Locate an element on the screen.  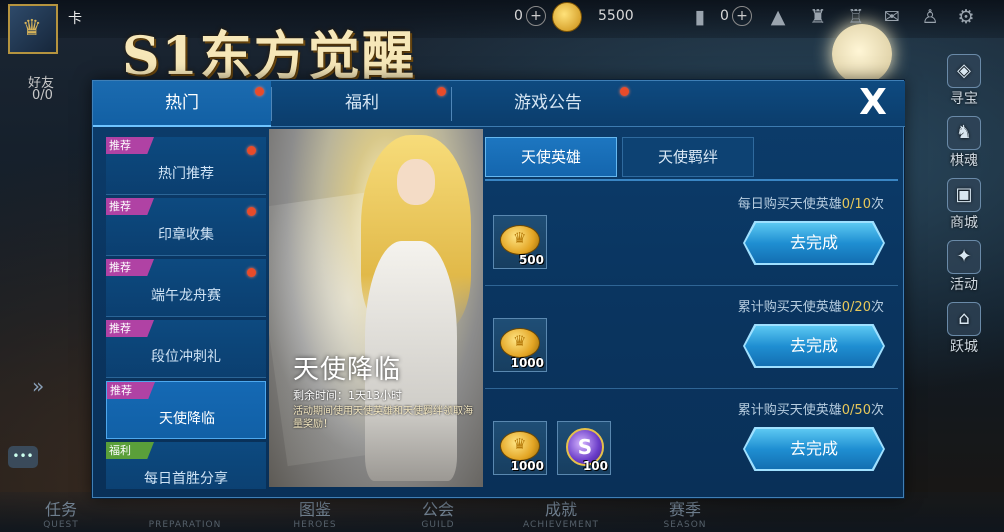
tab-announcements: 游戏公告 is located at coordinates (548, 104).